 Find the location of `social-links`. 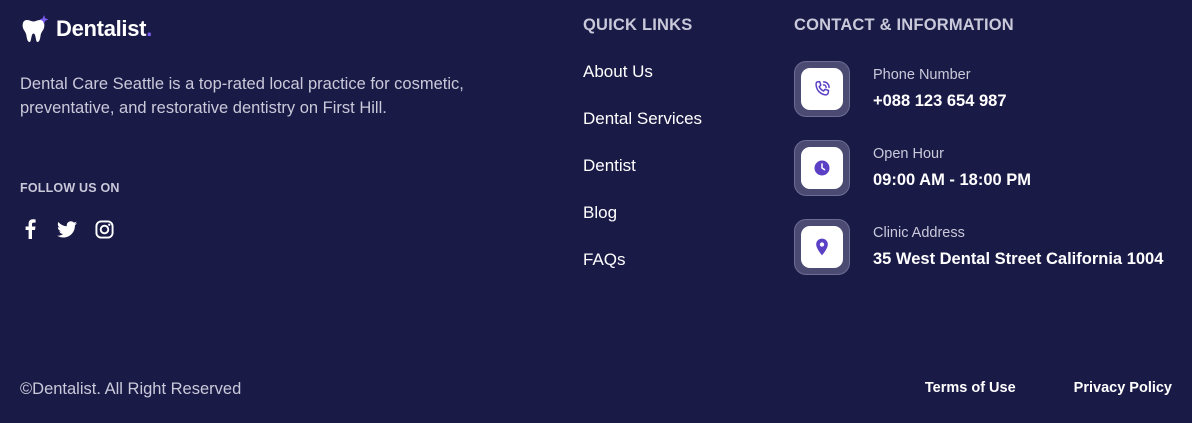

social-links is located at coordinates (75, 229).